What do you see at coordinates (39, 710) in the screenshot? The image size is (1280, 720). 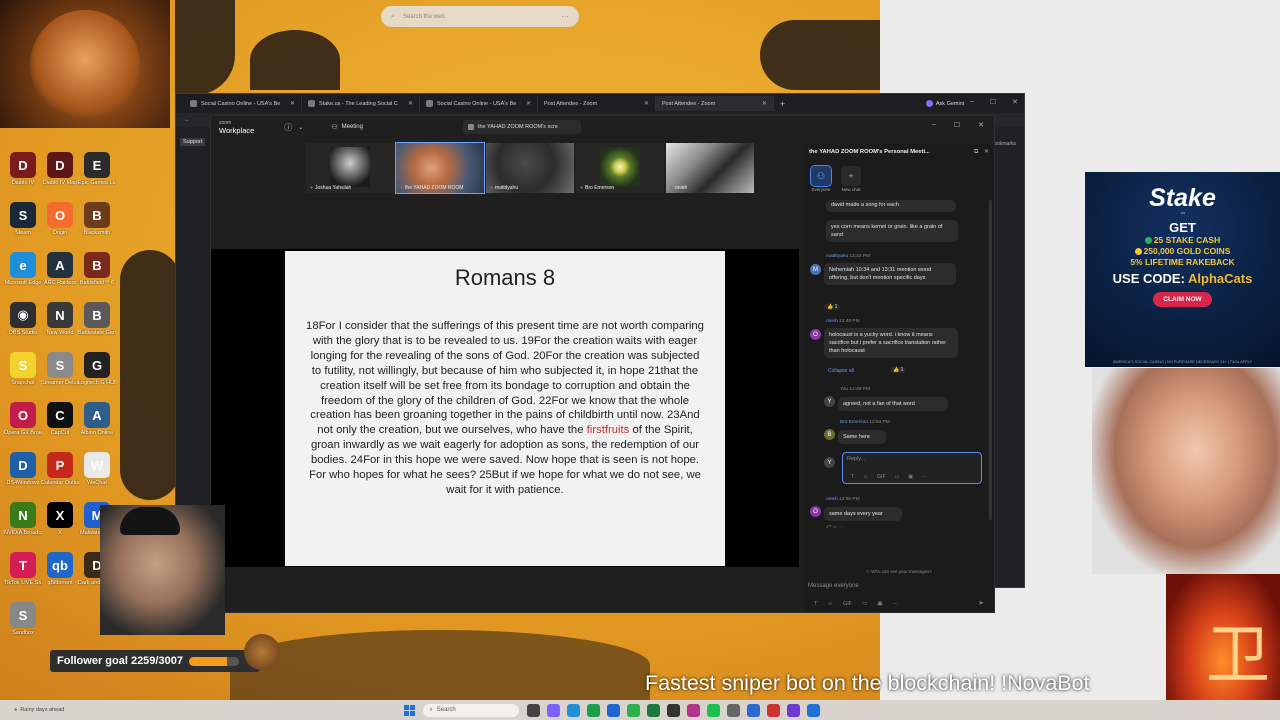 I see `weather-widget: ● Rainy days ahead` at bounding box center [39, 710].